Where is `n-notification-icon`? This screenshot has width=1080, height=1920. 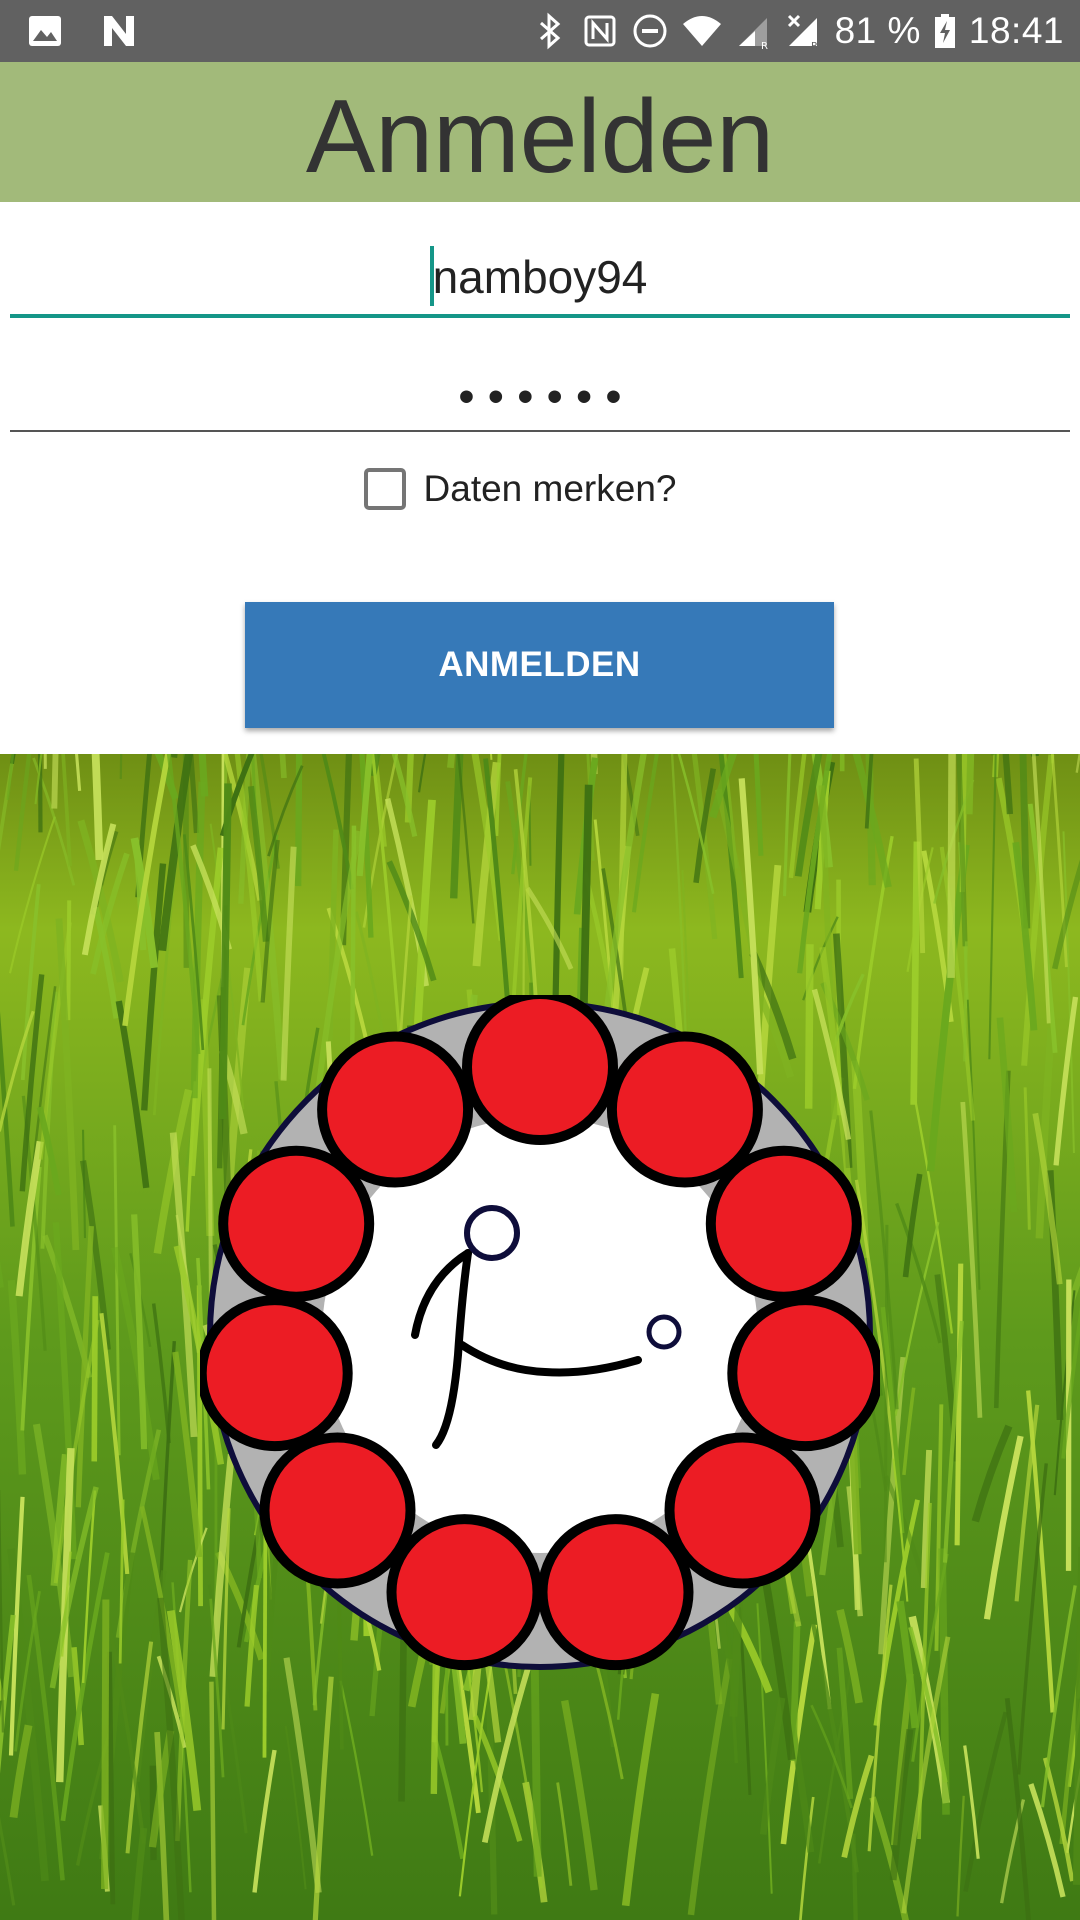 n-notification-icon is located at coordinates (119, 31).